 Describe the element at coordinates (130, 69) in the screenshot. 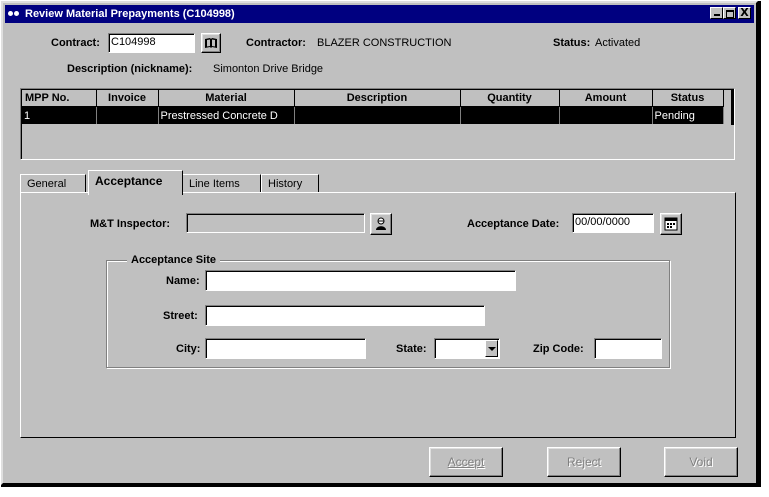

I see `description-label: Description (nickname):` at that location.